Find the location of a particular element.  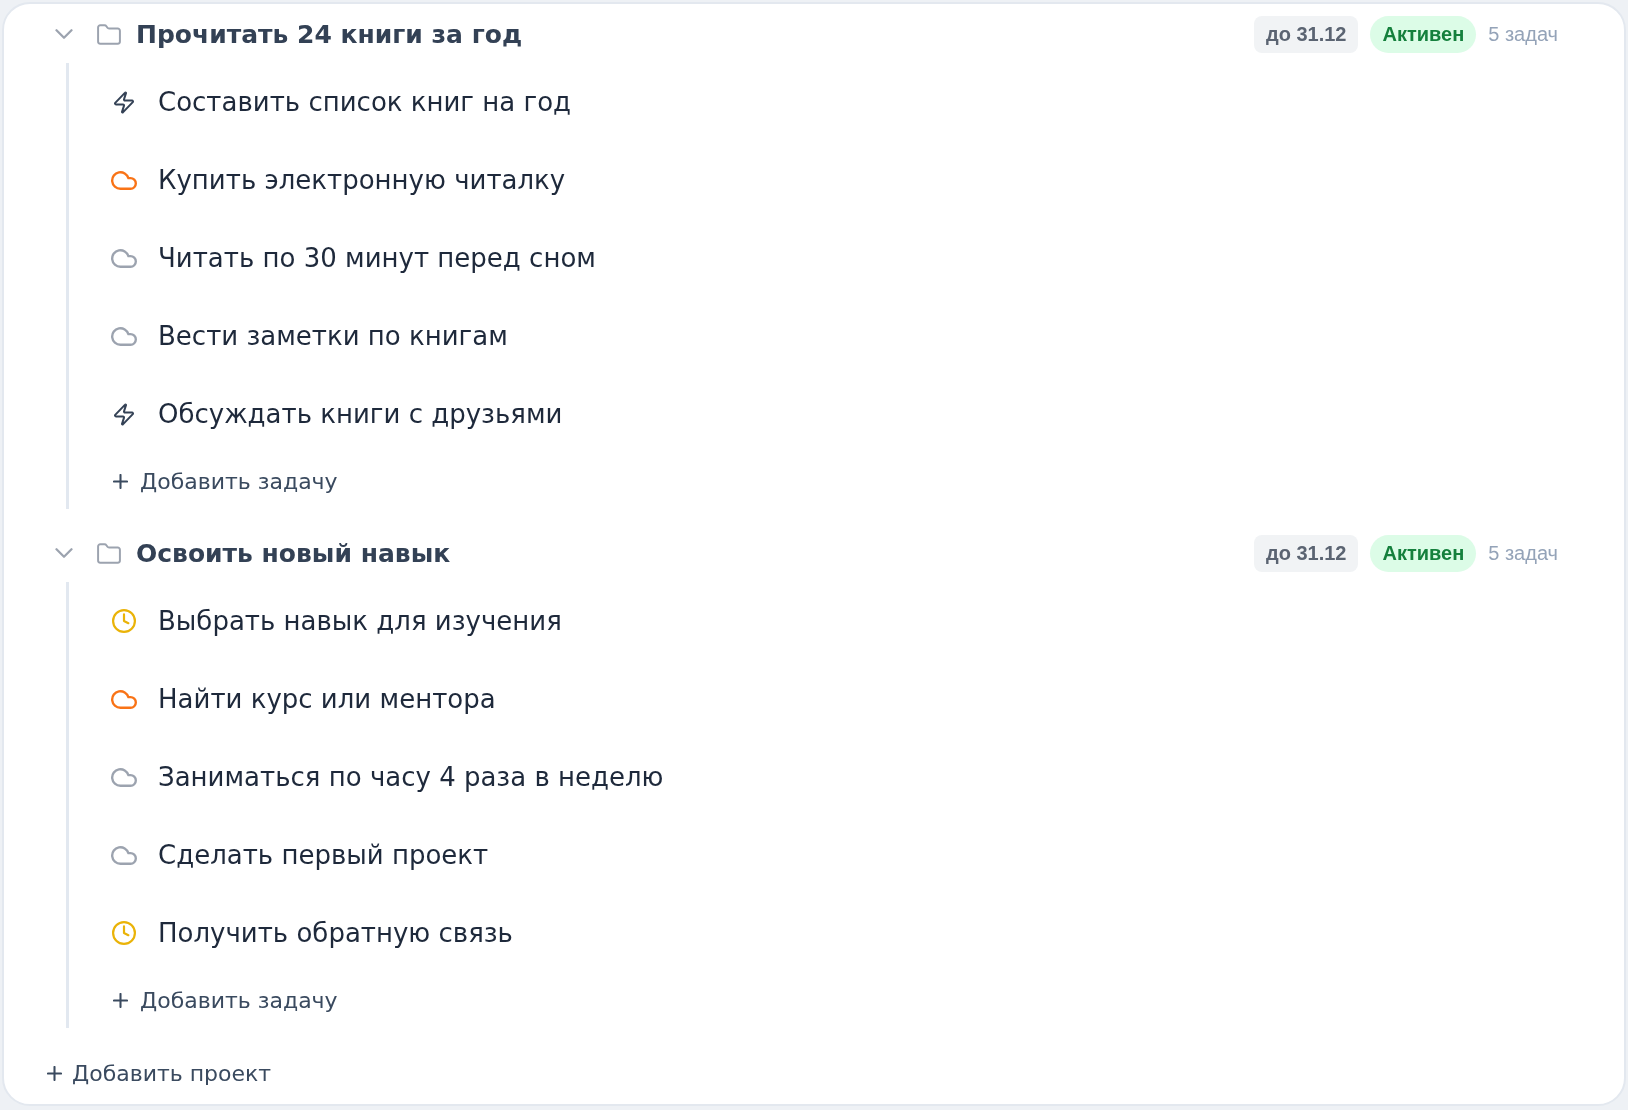

project-title: Освоить новый навык is located at coordinates (293, 553).